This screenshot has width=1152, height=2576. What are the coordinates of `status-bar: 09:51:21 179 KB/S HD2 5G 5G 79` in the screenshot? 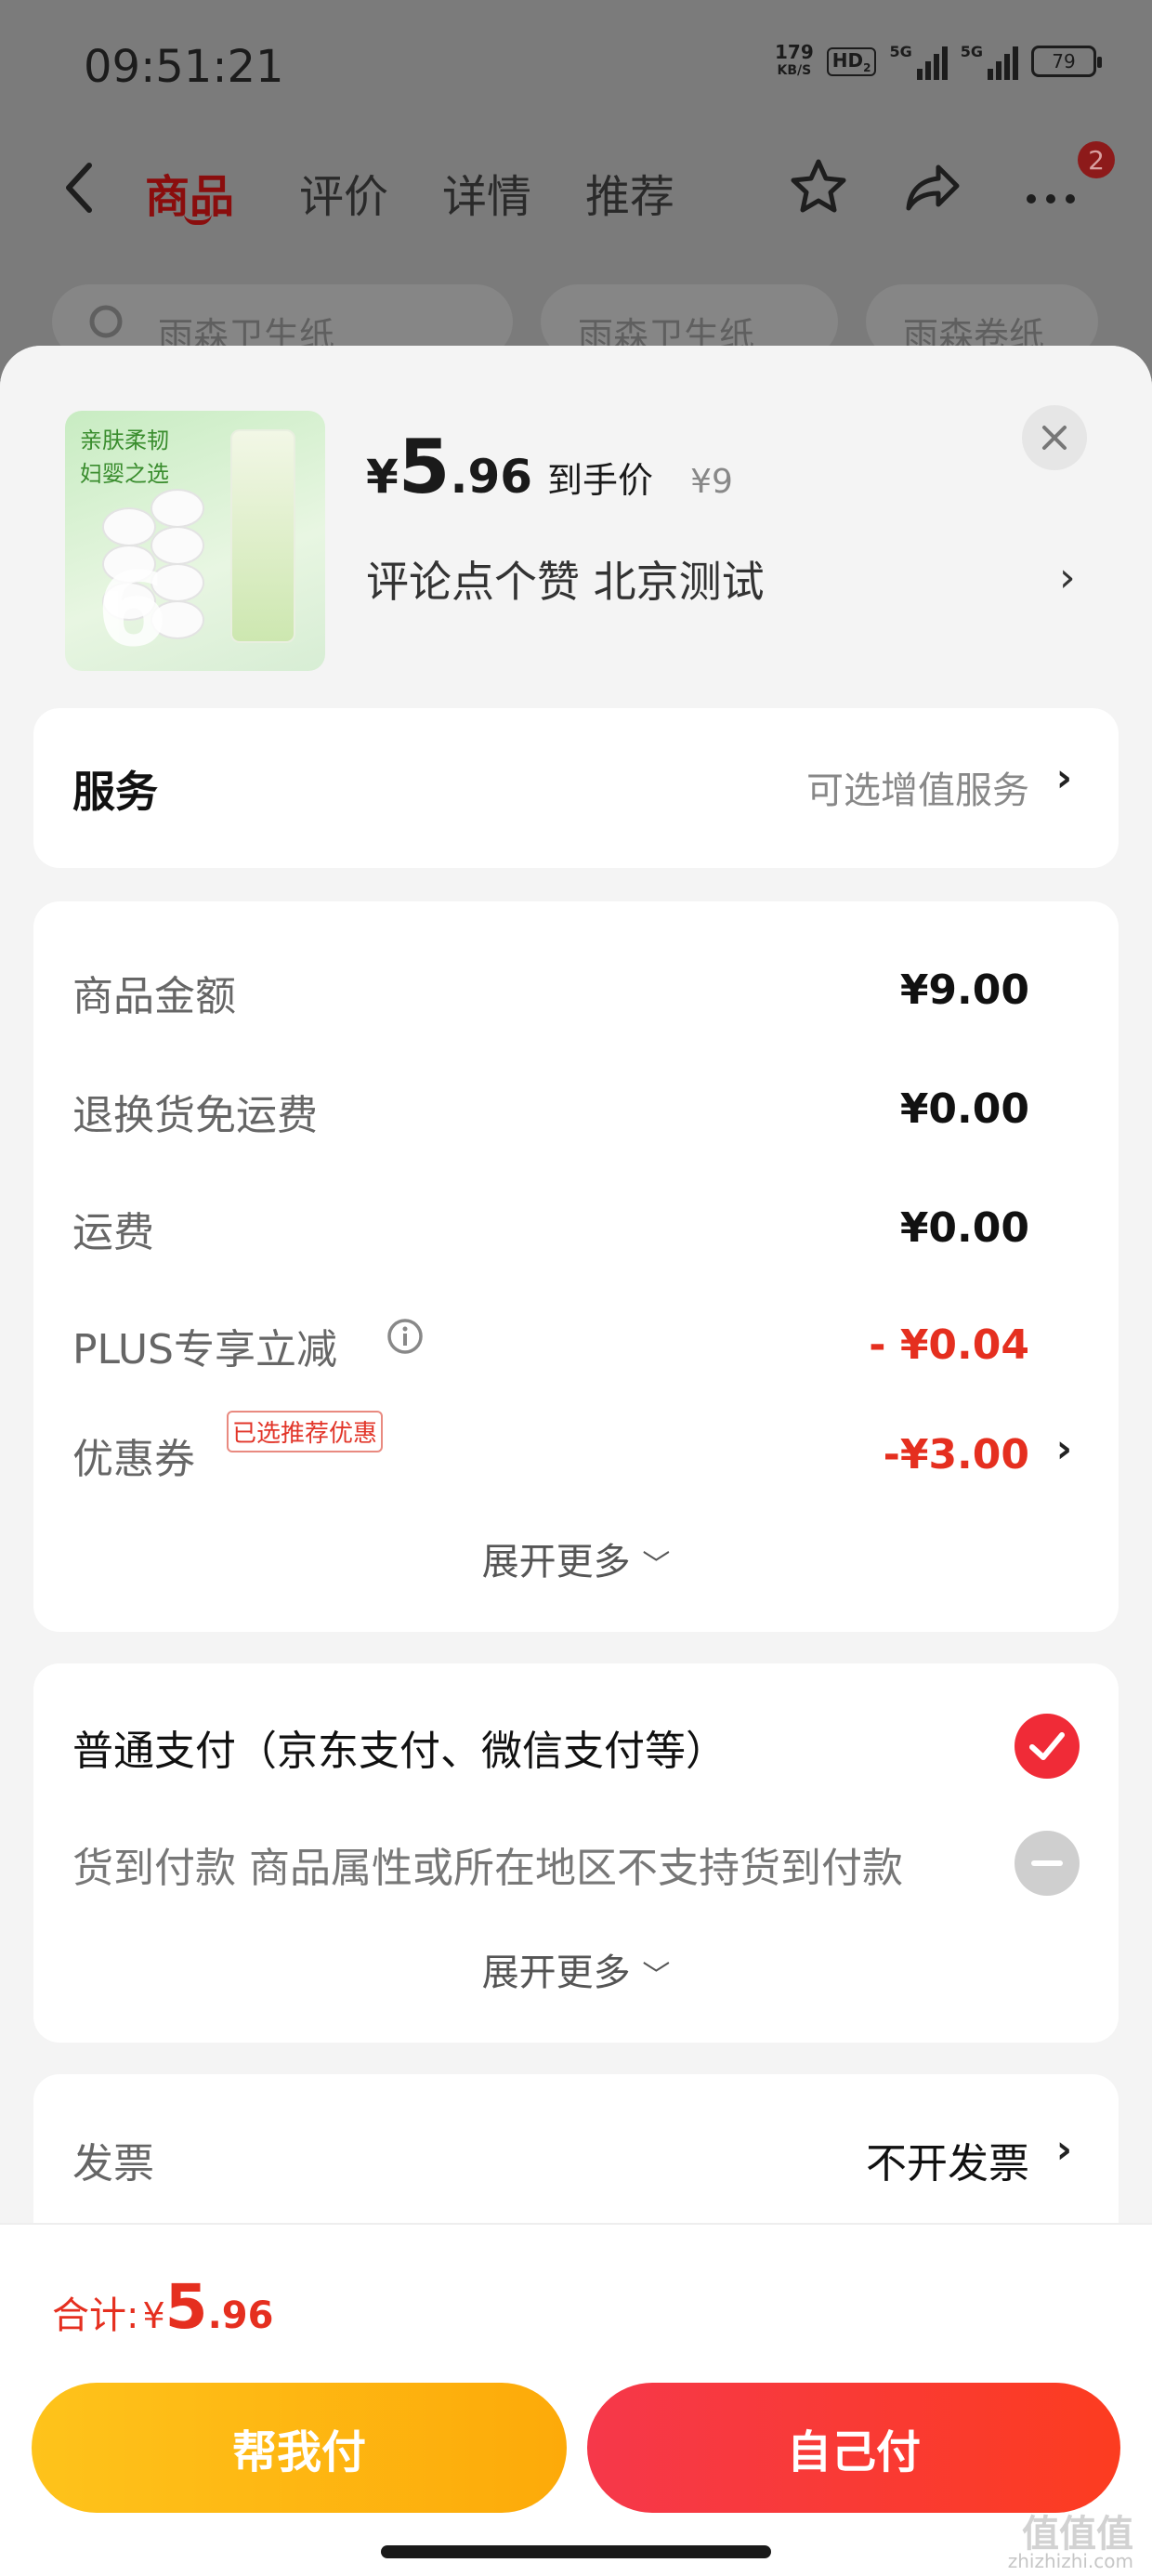 It's located at (576, 69).